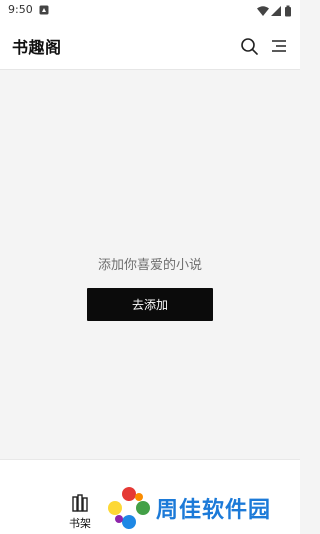  I want to click on app-header: 书趣阁, so click(150, 46).